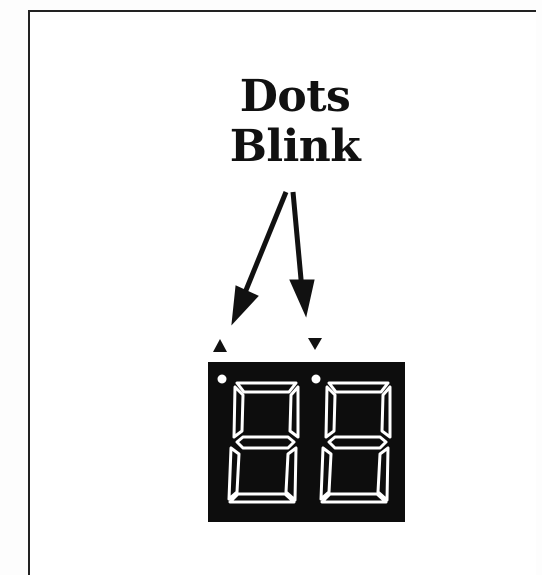 Image resolution: width=542 pixels, height=575 pixels. I want to click on arrow-right-head, so click(302, 298).